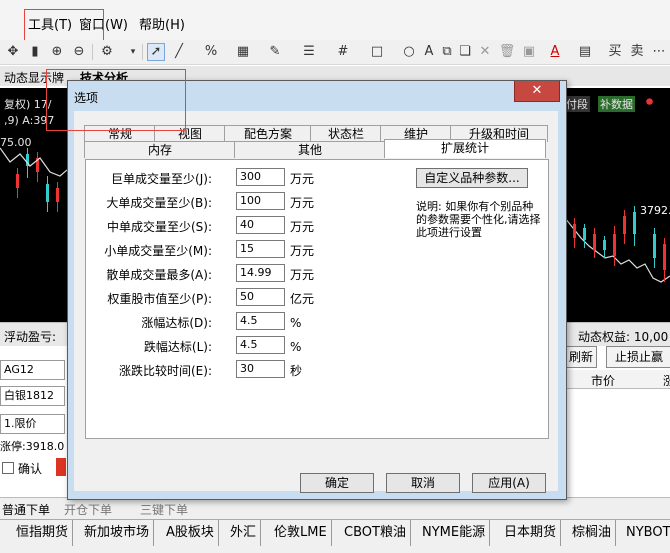 The width and height of the screenshot is (670, 553). What do you see at coordinates (507, 52) in the screenshot?
I see `trash-icon: 🗑` at bounding box center [507, 52].